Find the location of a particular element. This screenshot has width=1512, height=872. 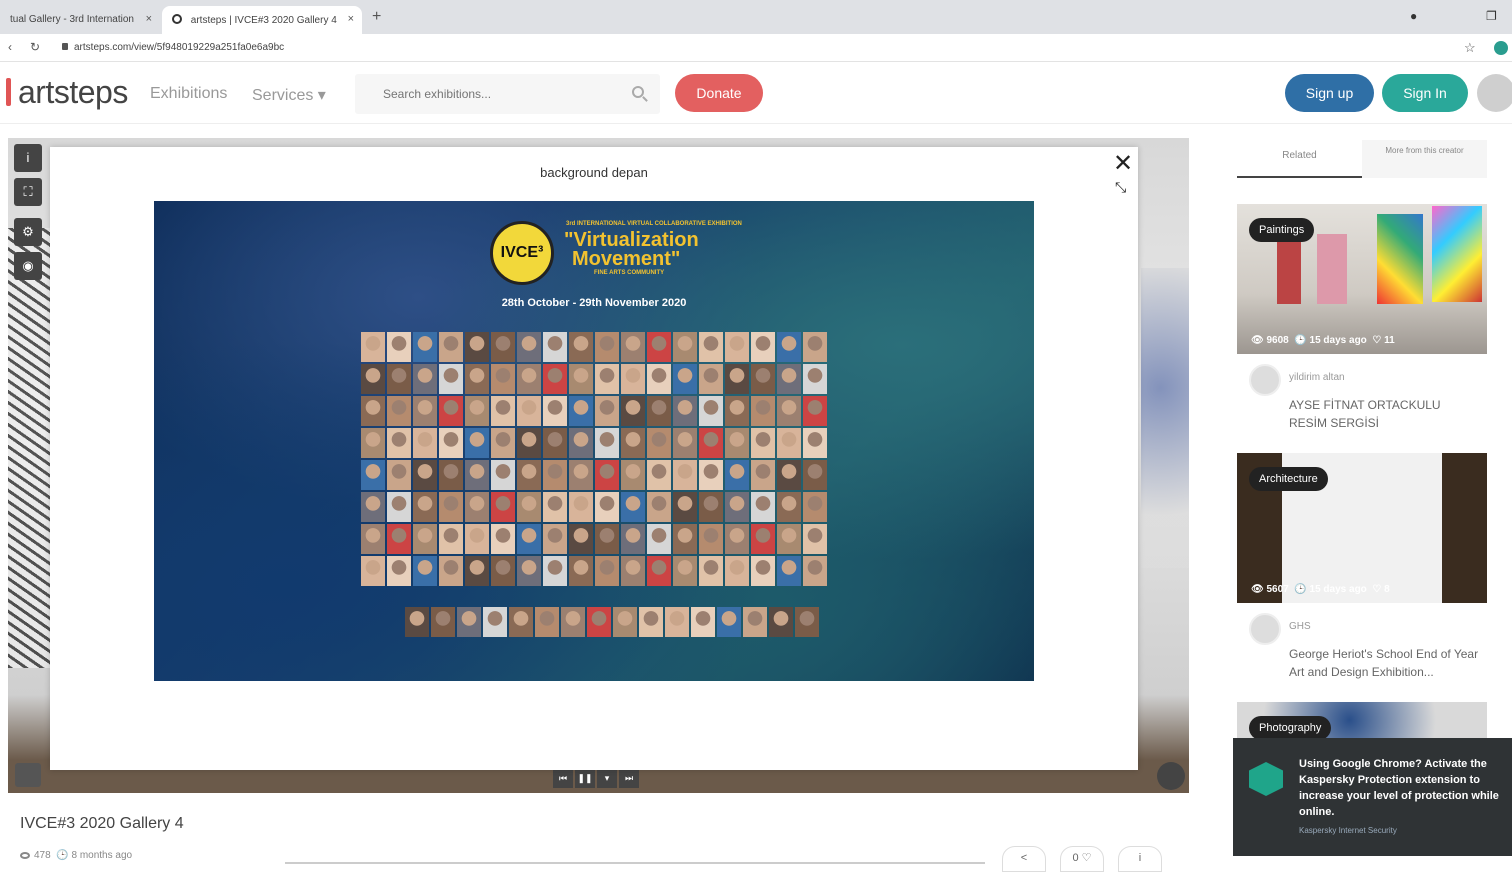

dropdown-icon: ▾ is located at coordinates (607, 778).